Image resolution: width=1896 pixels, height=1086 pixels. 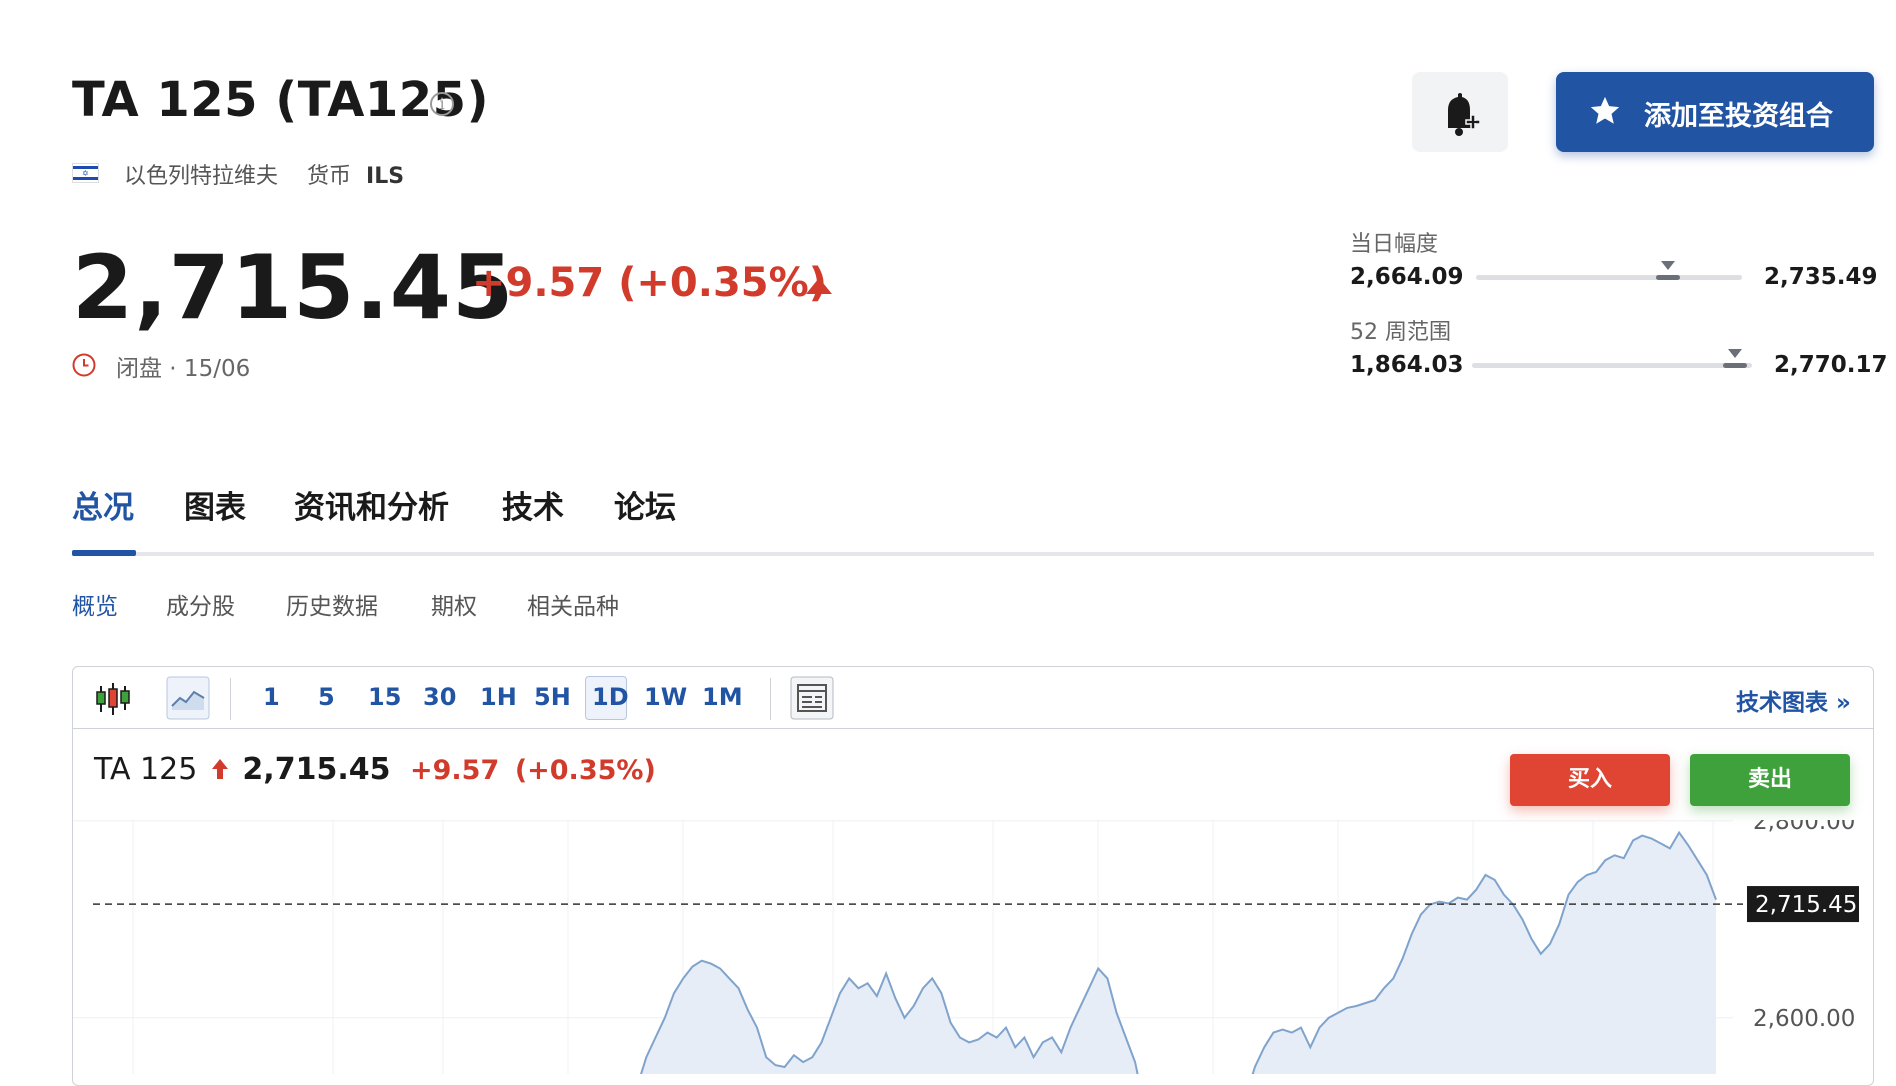 I want to click on tab-divider, so click(x=973, y=554).